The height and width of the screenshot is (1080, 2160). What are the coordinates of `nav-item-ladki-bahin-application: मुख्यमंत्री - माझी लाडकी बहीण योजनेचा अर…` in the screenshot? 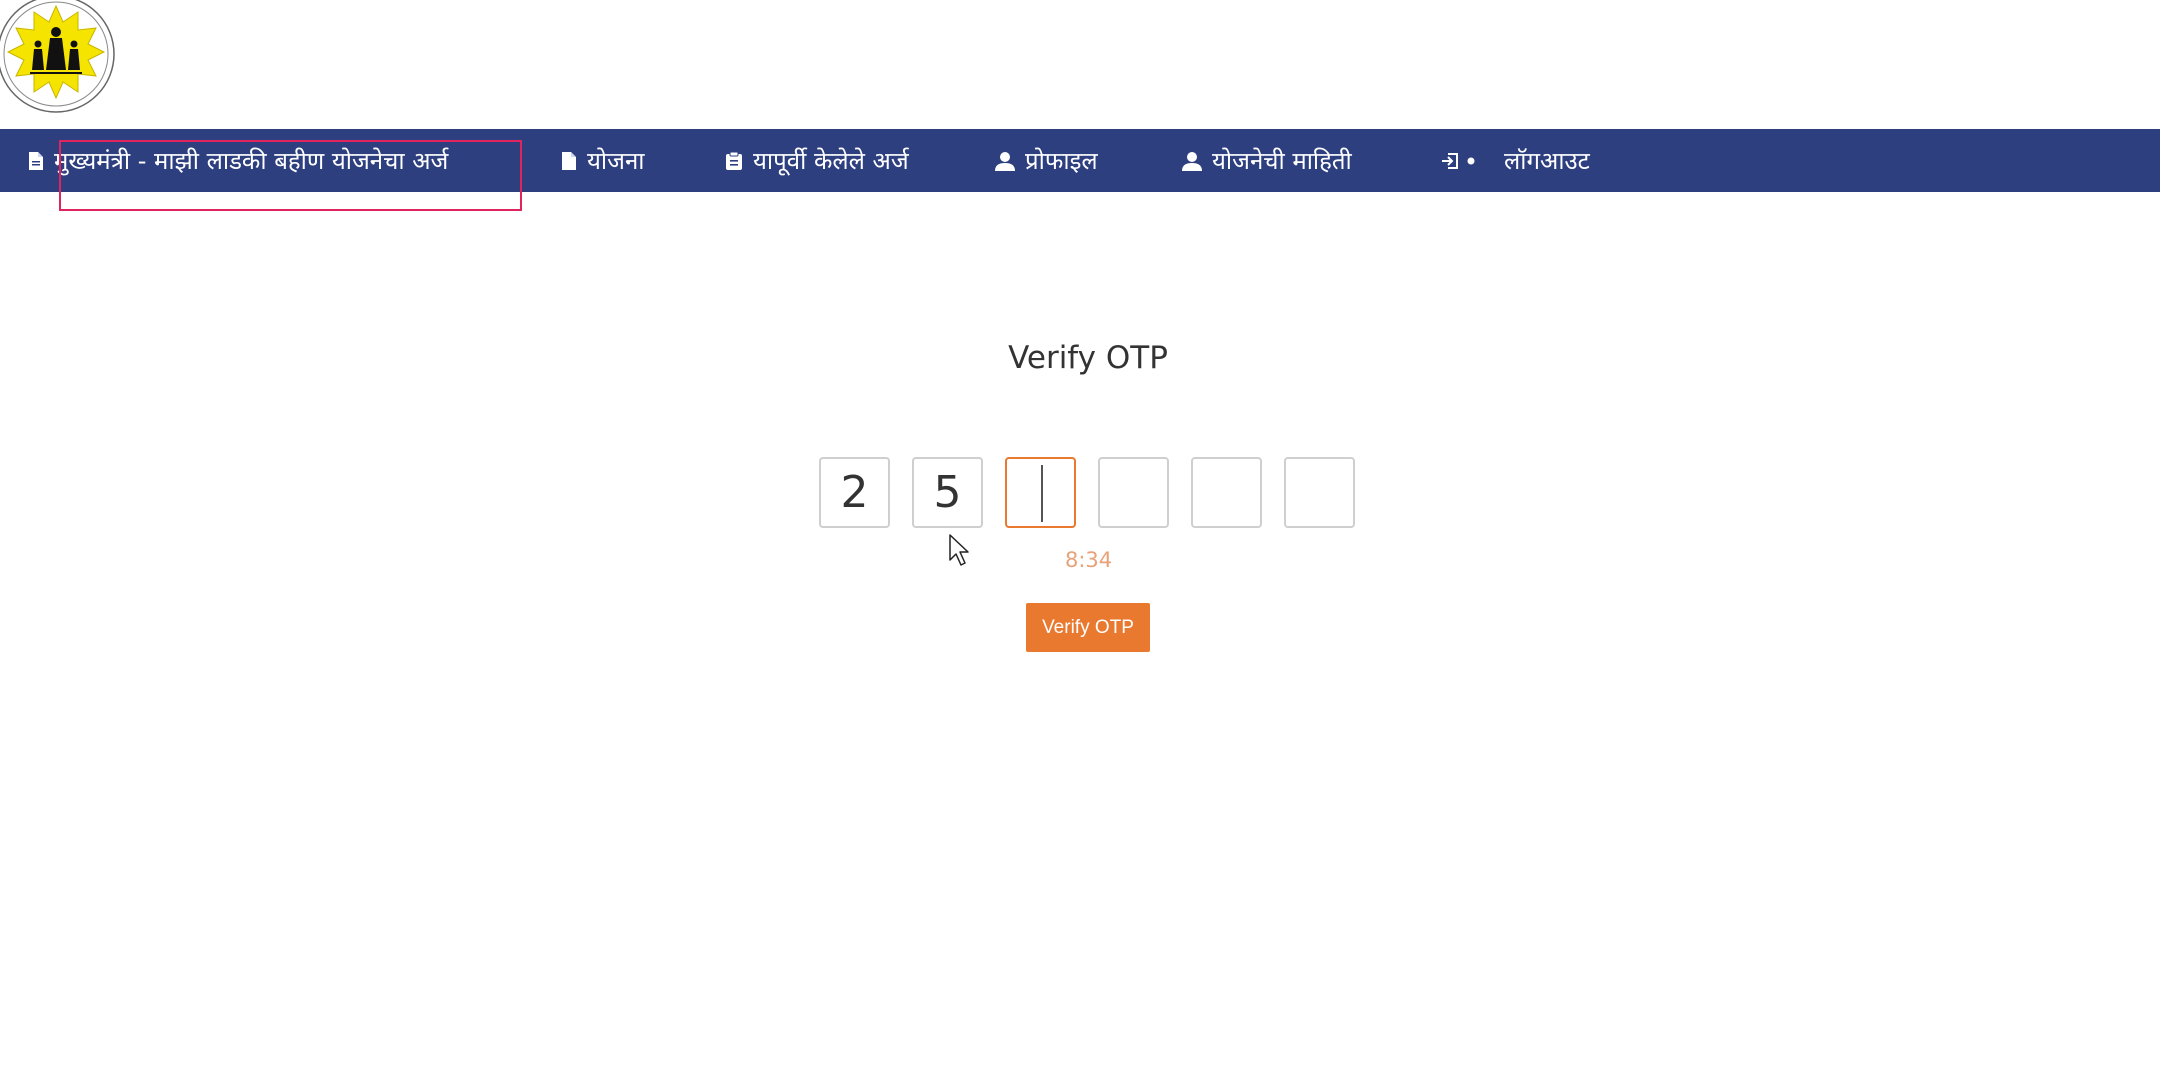 It's located at (238, 160).